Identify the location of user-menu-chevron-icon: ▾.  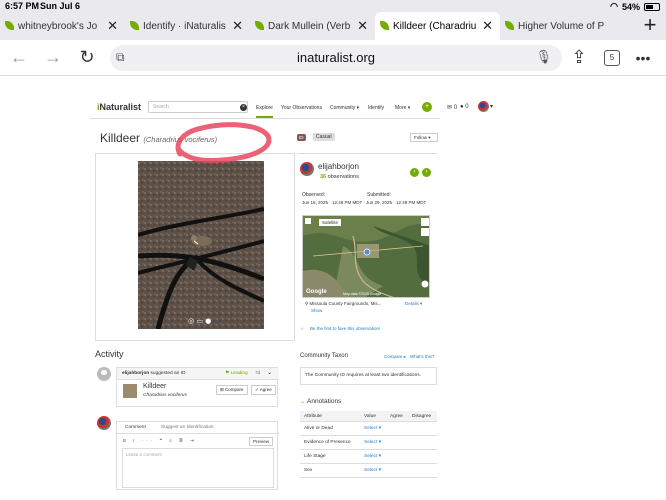
(491, 106).